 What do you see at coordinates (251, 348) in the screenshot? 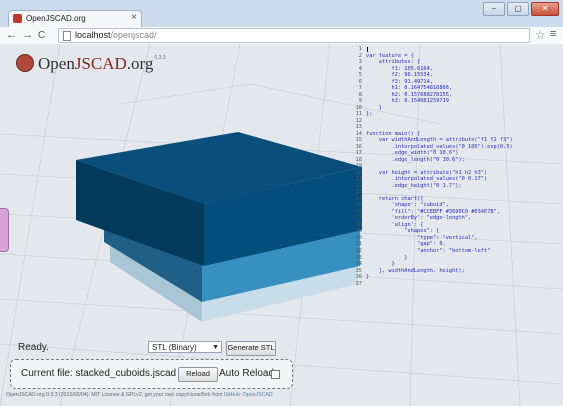
I see `generate-stl-button: Generate STL` at bounding box center [251, 348].